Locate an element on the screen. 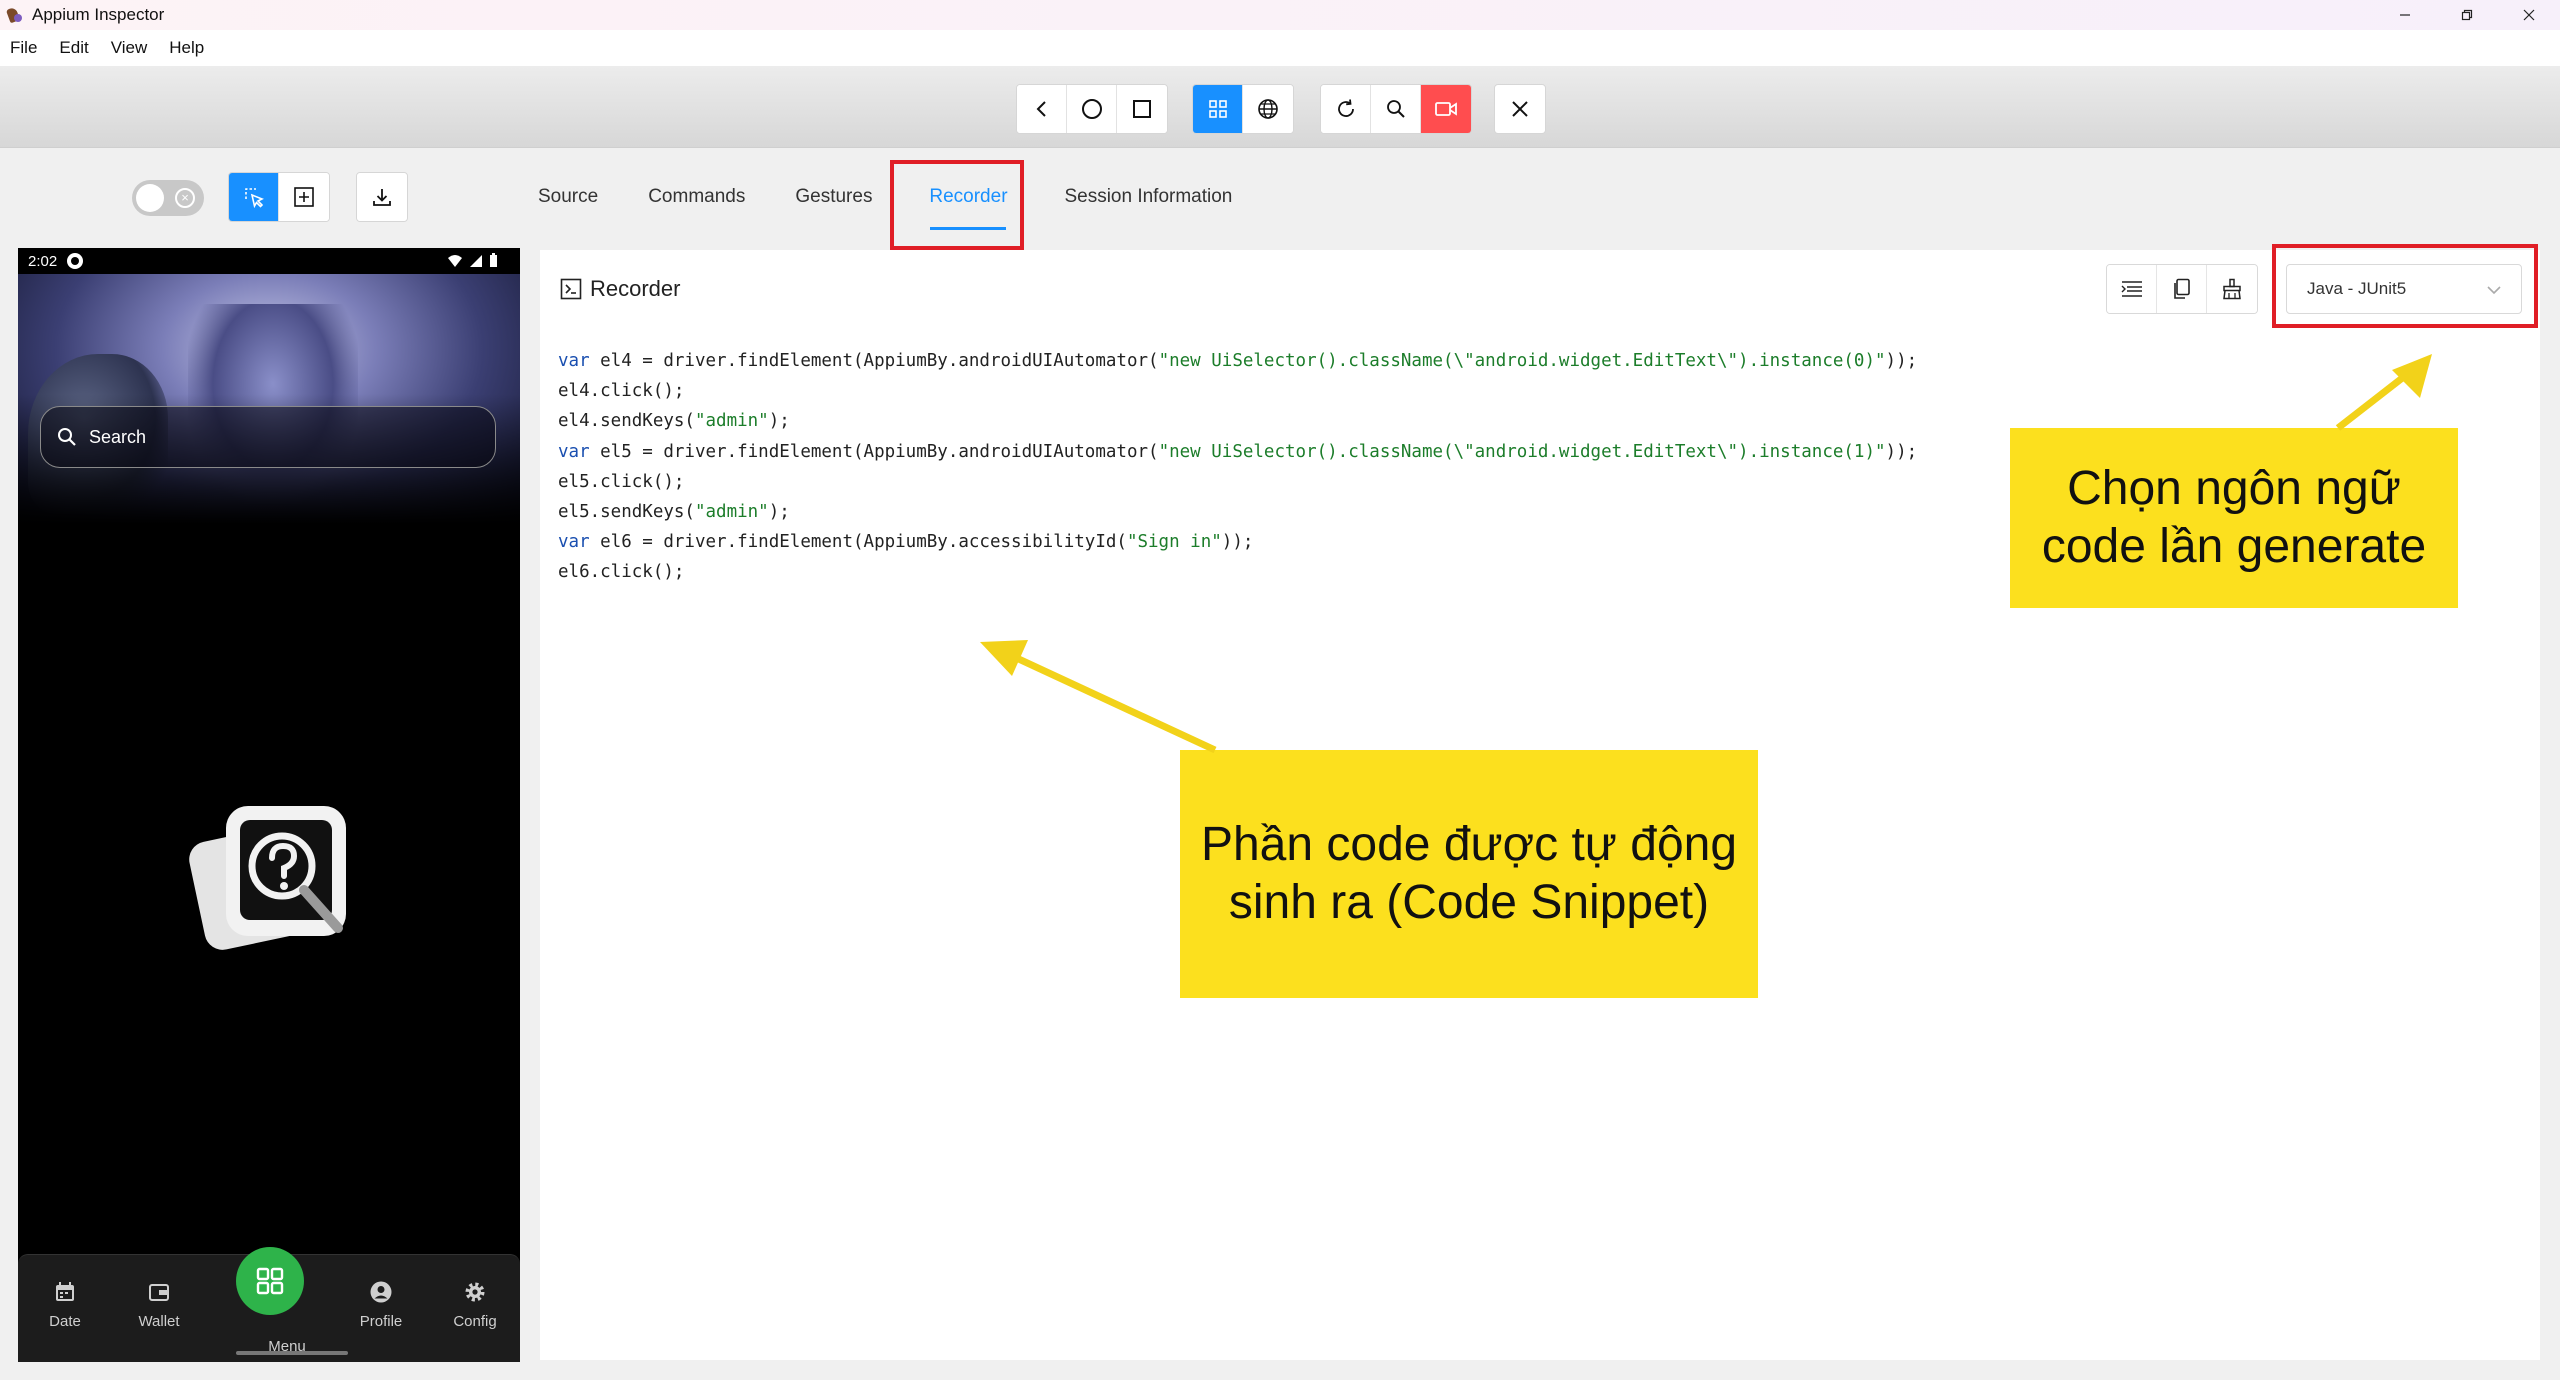 The height and width of the screenshot is (1380, 2560). clear-actions-button is located at coordinates (2232, 289).